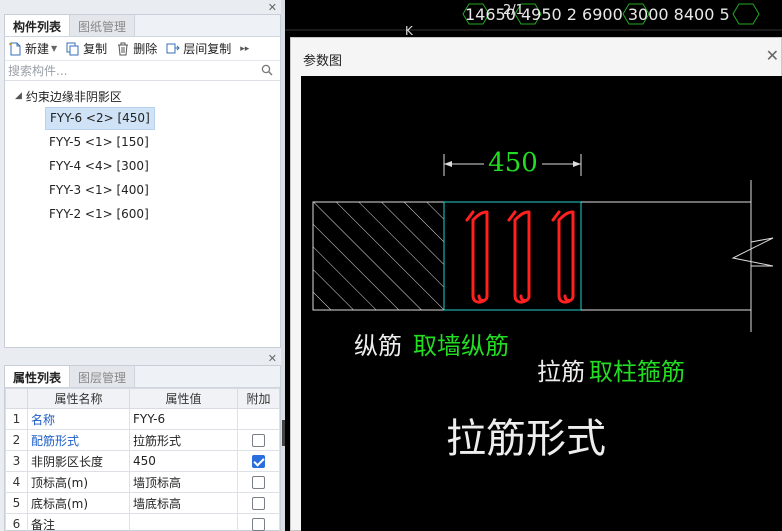  What do you see at coordinates (16, 440) in the screenshot?
I see `row-number: 2` at bounding box center [16, 440].